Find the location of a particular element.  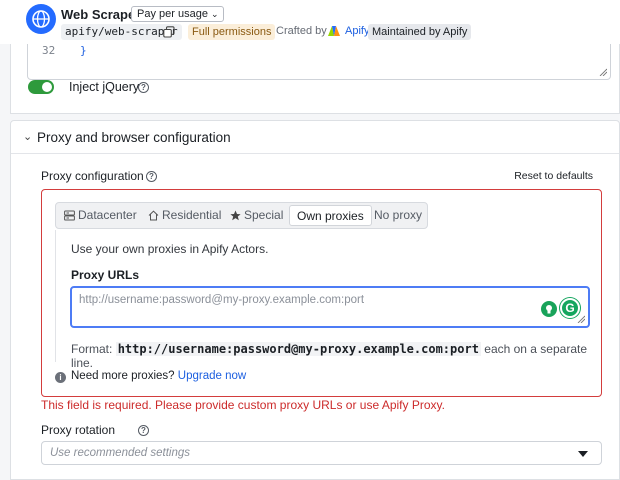

tab-residential: Residential is located at coordinates (184, 215).